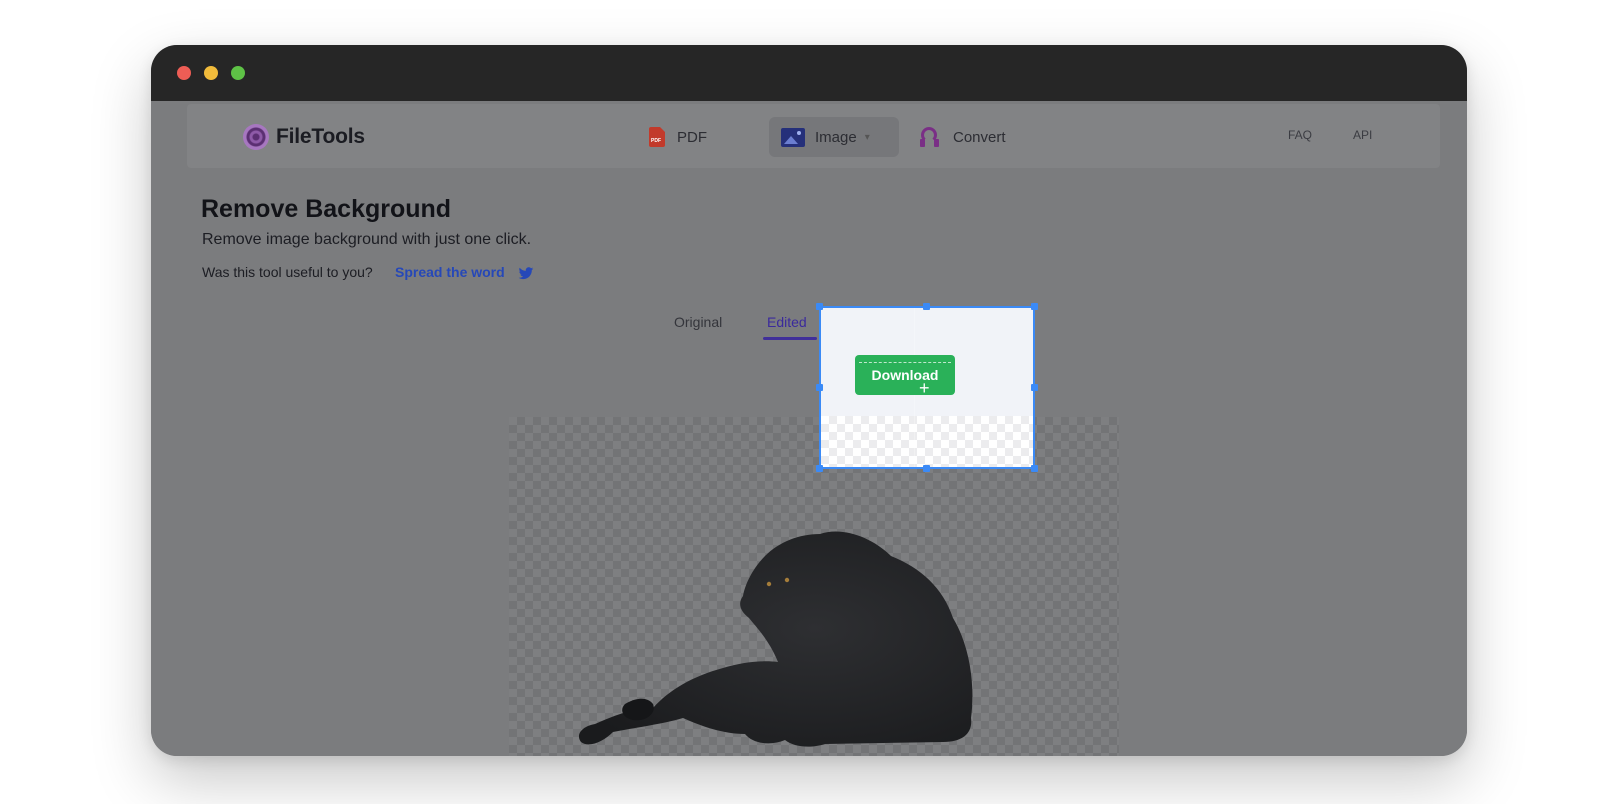 The width and height of the screenshot is (1616, 804). I want to click on resize-handle-top-right, so click(1034, 306).